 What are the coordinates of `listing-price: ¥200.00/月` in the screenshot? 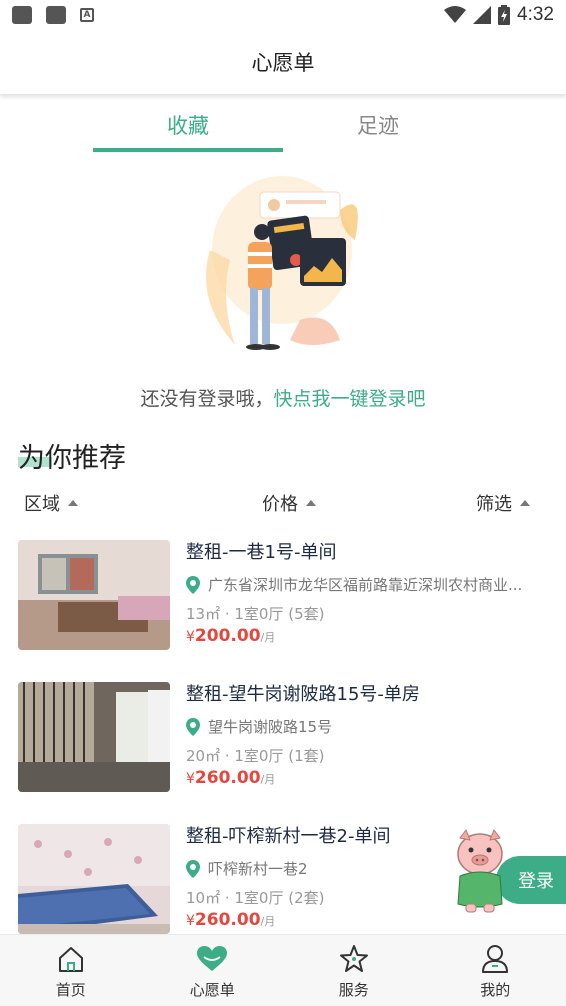 It's located at (367, 636).